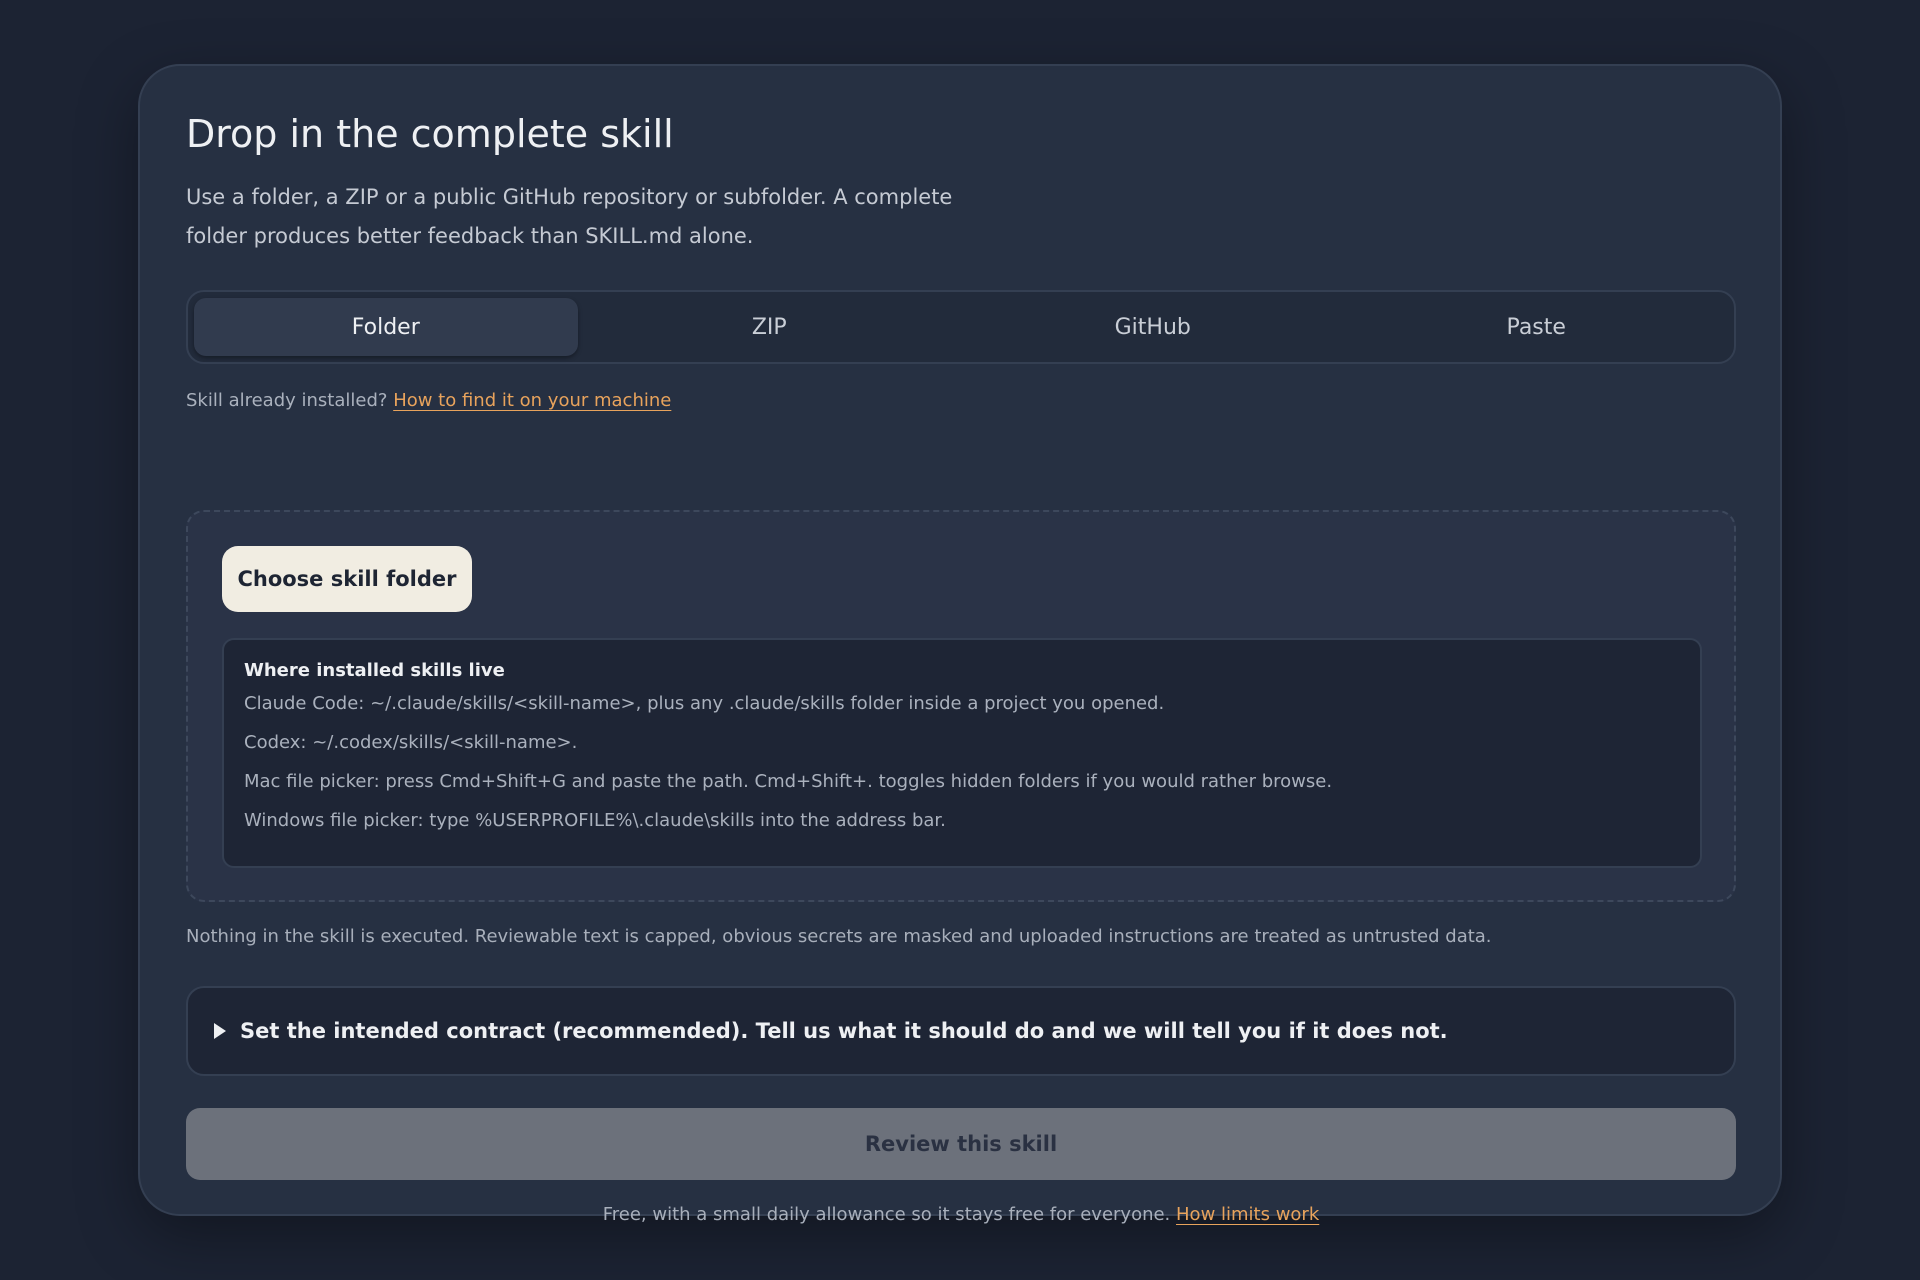 The image size is (1920, 1280). I want to click on tab-github: GitHub, so click(1153, 327).